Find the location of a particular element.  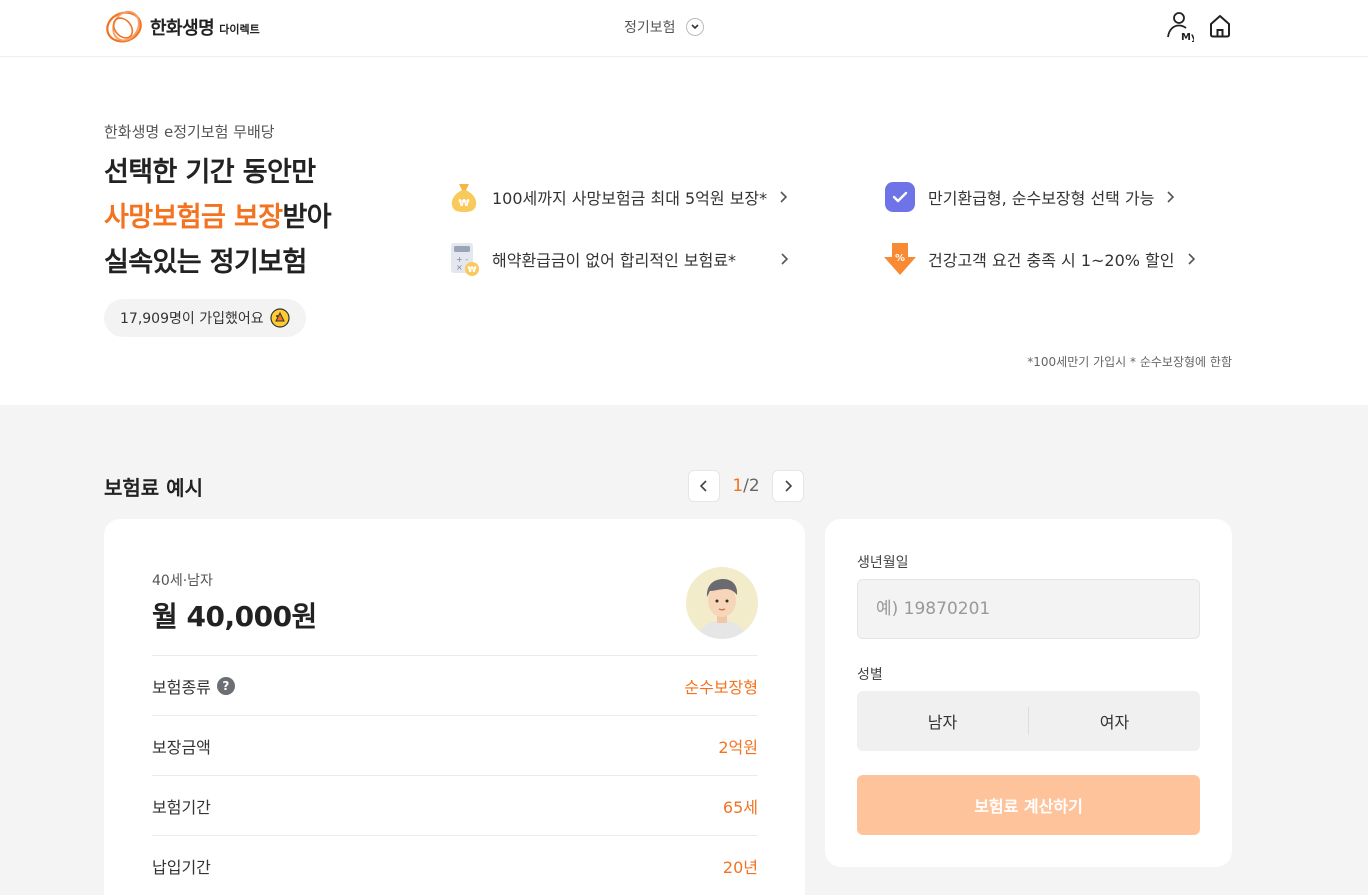

gender-female-button: 여자 is located at coordinates (1114, 721).